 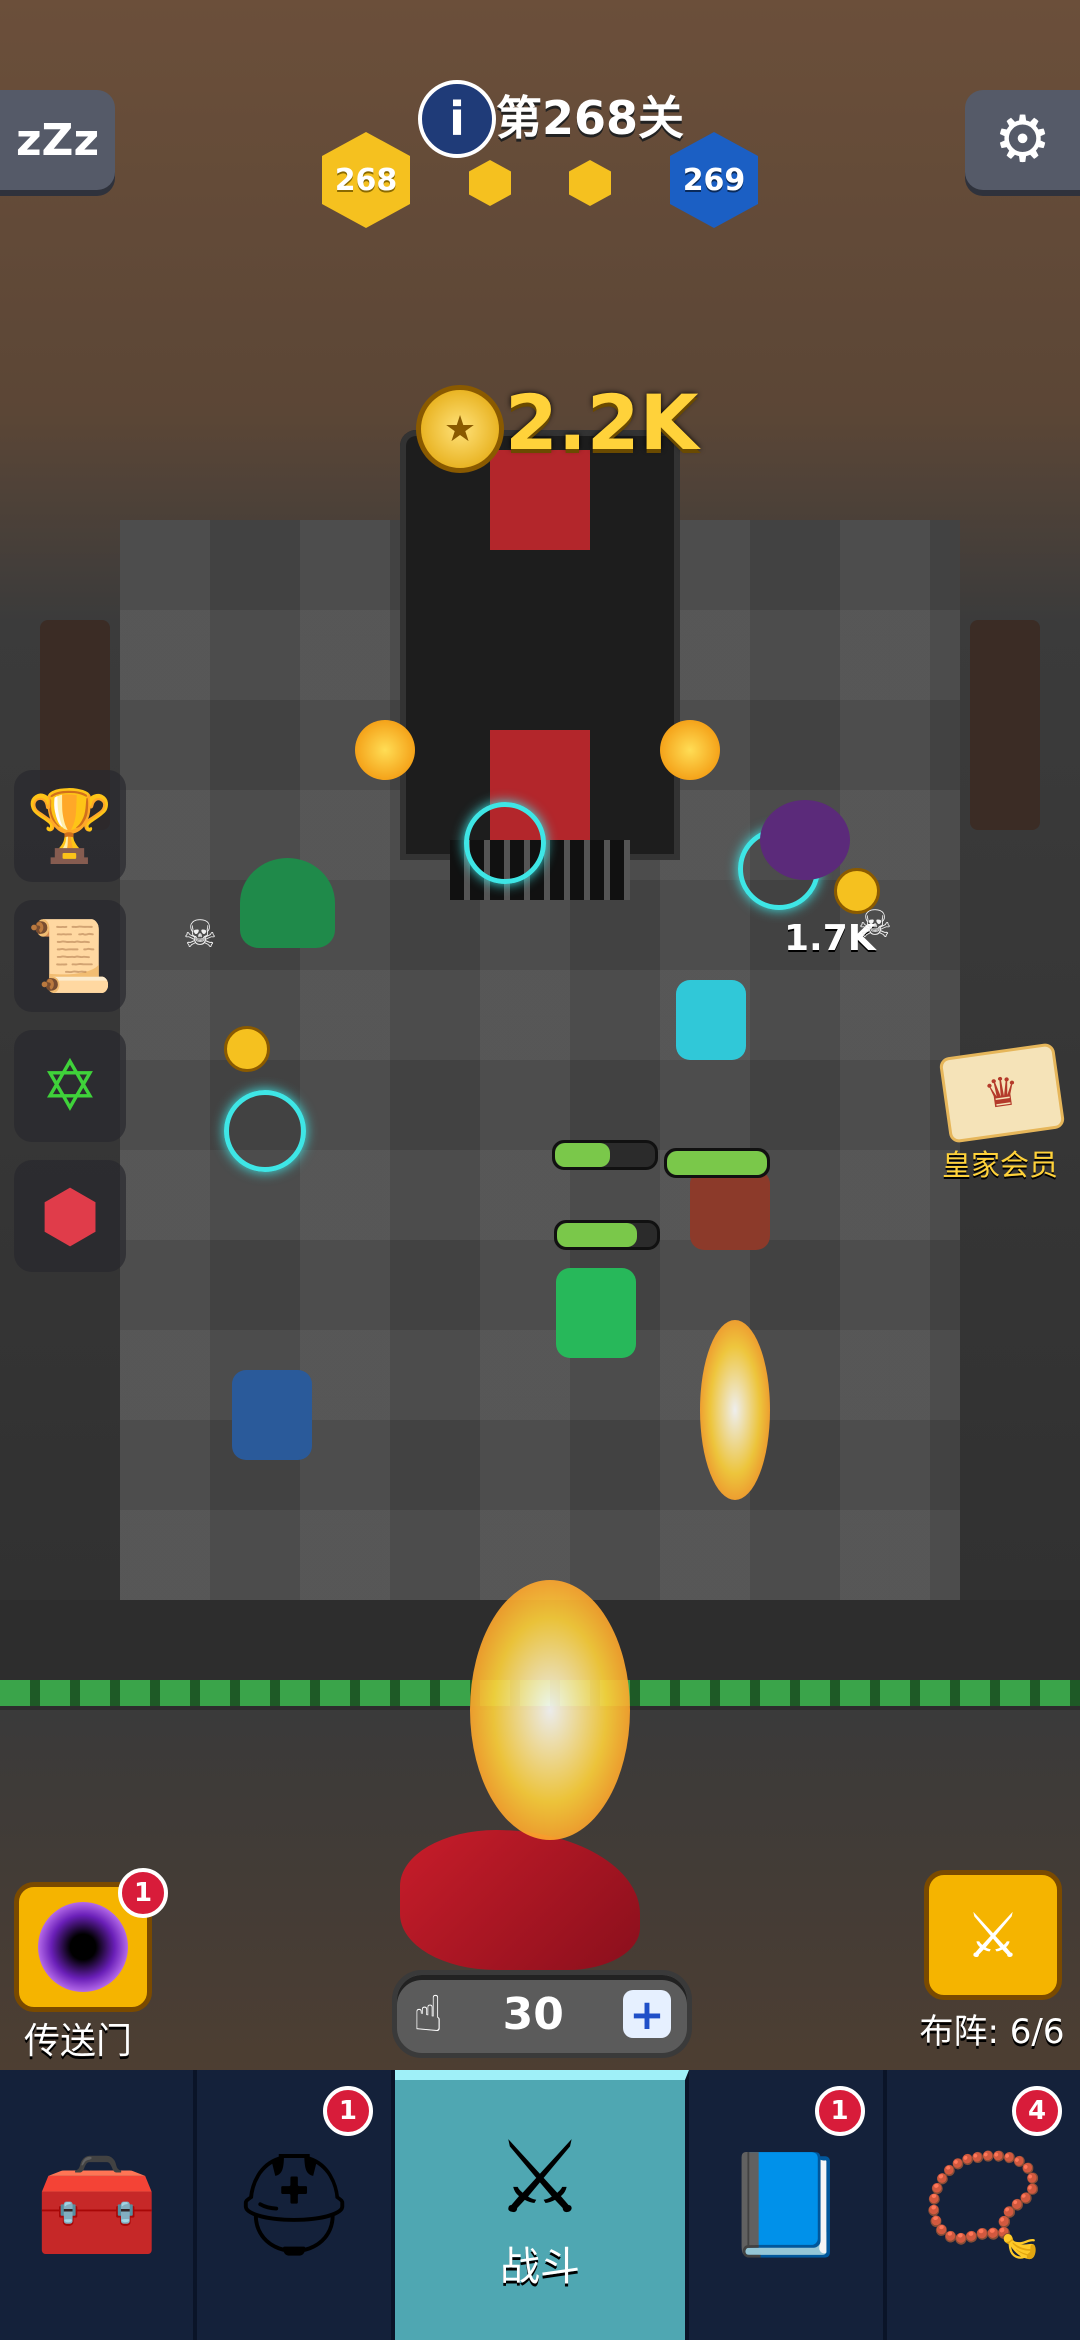 I want to click on gear-icon: ⚙, so click(x=1022, y=140).